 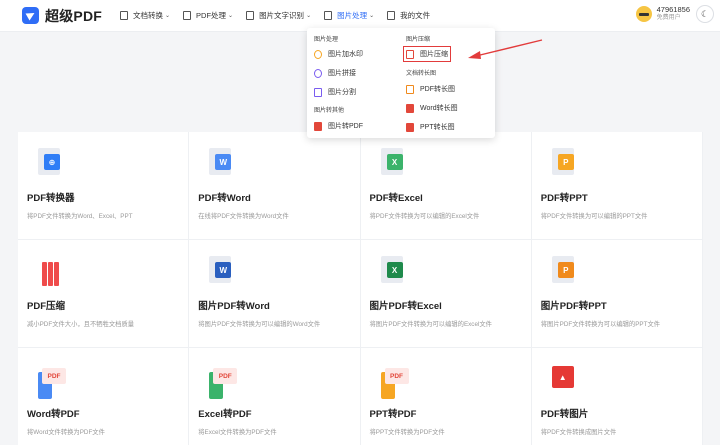 I want to click on tool-card: PDF PPT转PDF 将PPT文件转换为PDF文件, so click(x=446, y=396).